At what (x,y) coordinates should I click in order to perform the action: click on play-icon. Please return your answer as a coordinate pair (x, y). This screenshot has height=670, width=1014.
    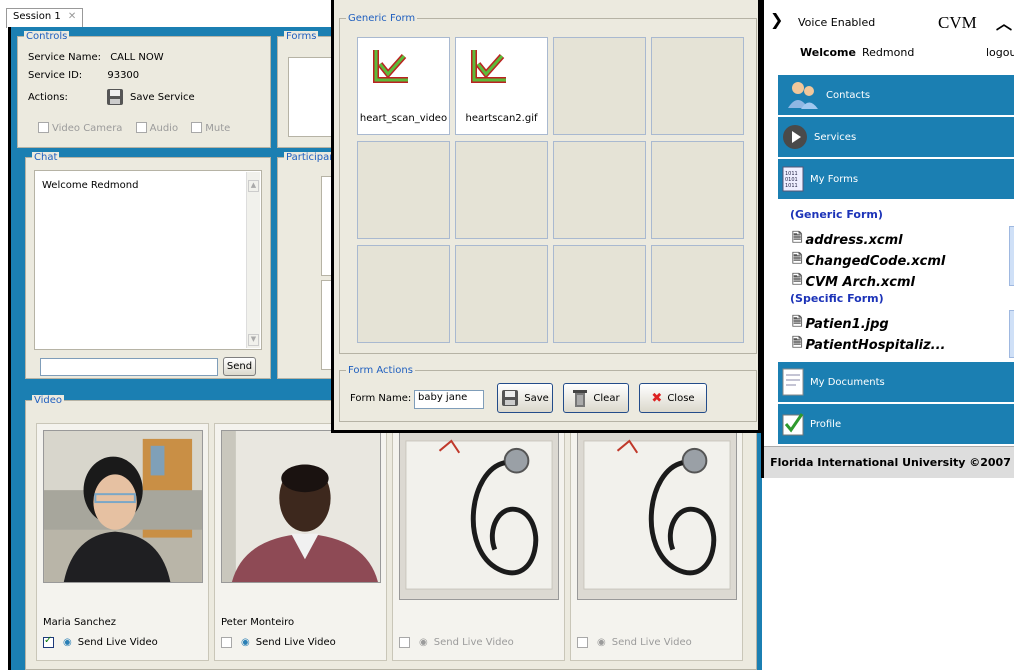
    Looking at the image, I should click on (795, 137).